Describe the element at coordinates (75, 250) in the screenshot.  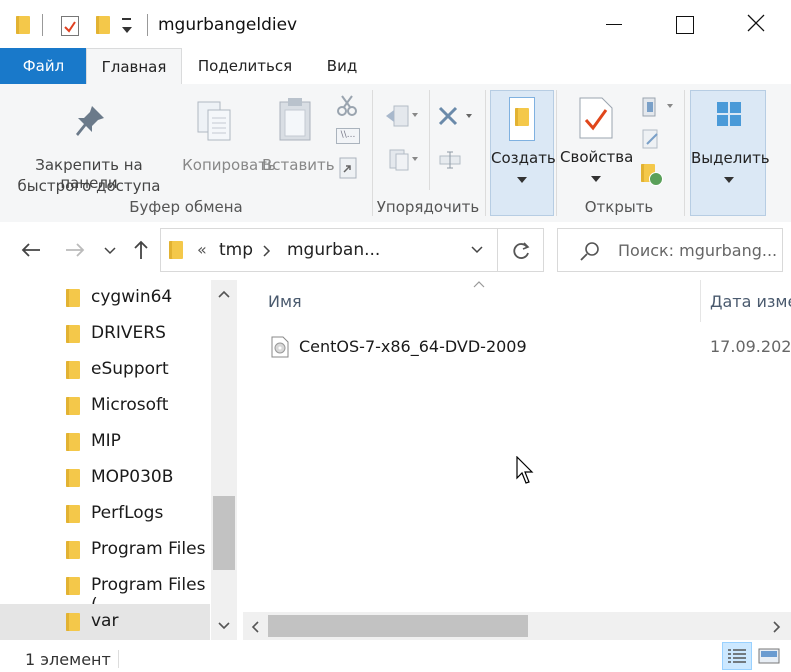
I see `forward-arrow-icon` at that location.